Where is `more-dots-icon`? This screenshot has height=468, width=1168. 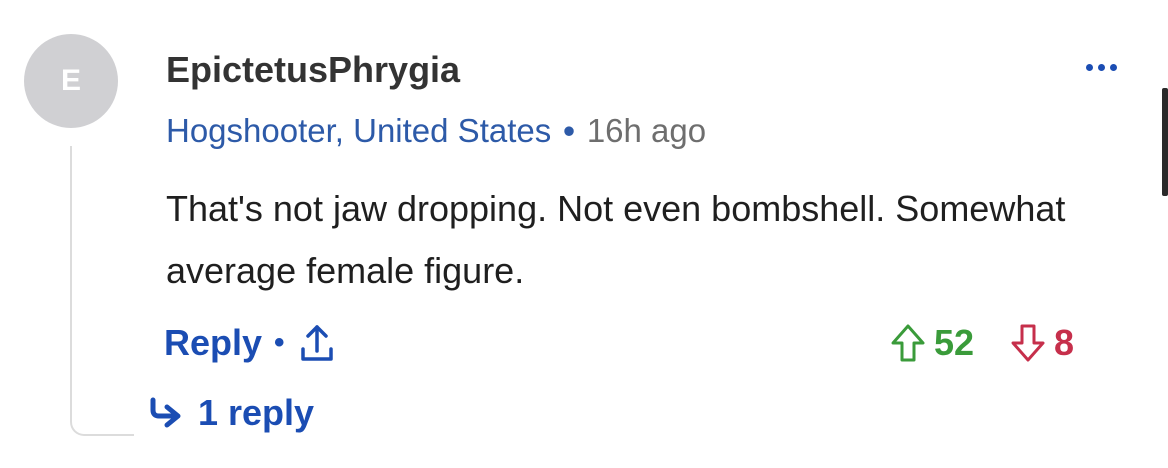
more-dots-icon is located at coordinates (1101, 67).